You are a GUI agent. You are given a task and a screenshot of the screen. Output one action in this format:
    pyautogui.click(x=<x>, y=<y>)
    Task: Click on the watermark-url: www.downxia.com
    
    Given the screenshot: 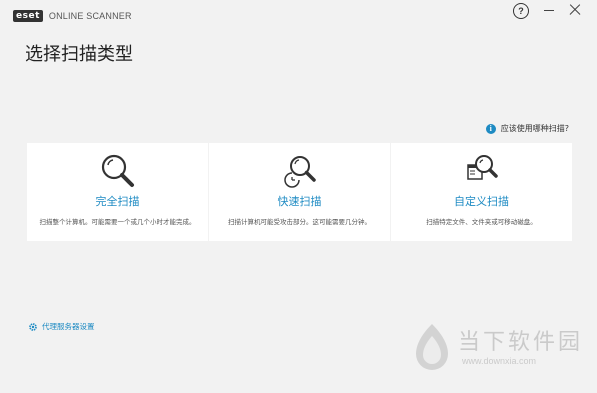 What is the action you would take?
    pyautogui.click(x=499, y=361)
    